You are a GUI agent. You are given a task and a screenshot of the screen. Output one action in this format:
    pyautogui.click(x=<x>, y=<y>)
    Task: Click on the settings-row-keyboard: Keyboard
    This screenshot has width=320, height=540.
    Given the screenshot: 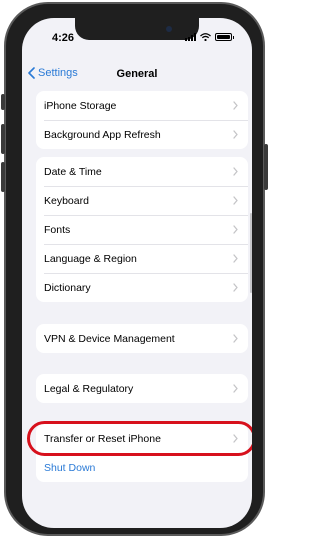 What is the action you would take?
    pyautogui.click(x=142, y=200)
    